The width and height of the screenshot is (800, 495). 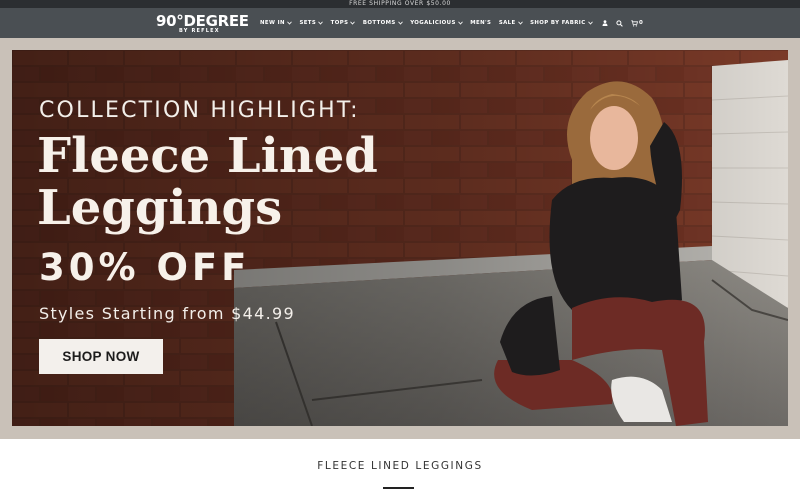 I want to click on nav-item-mens: MEN'S, so click(x=480, y=23).